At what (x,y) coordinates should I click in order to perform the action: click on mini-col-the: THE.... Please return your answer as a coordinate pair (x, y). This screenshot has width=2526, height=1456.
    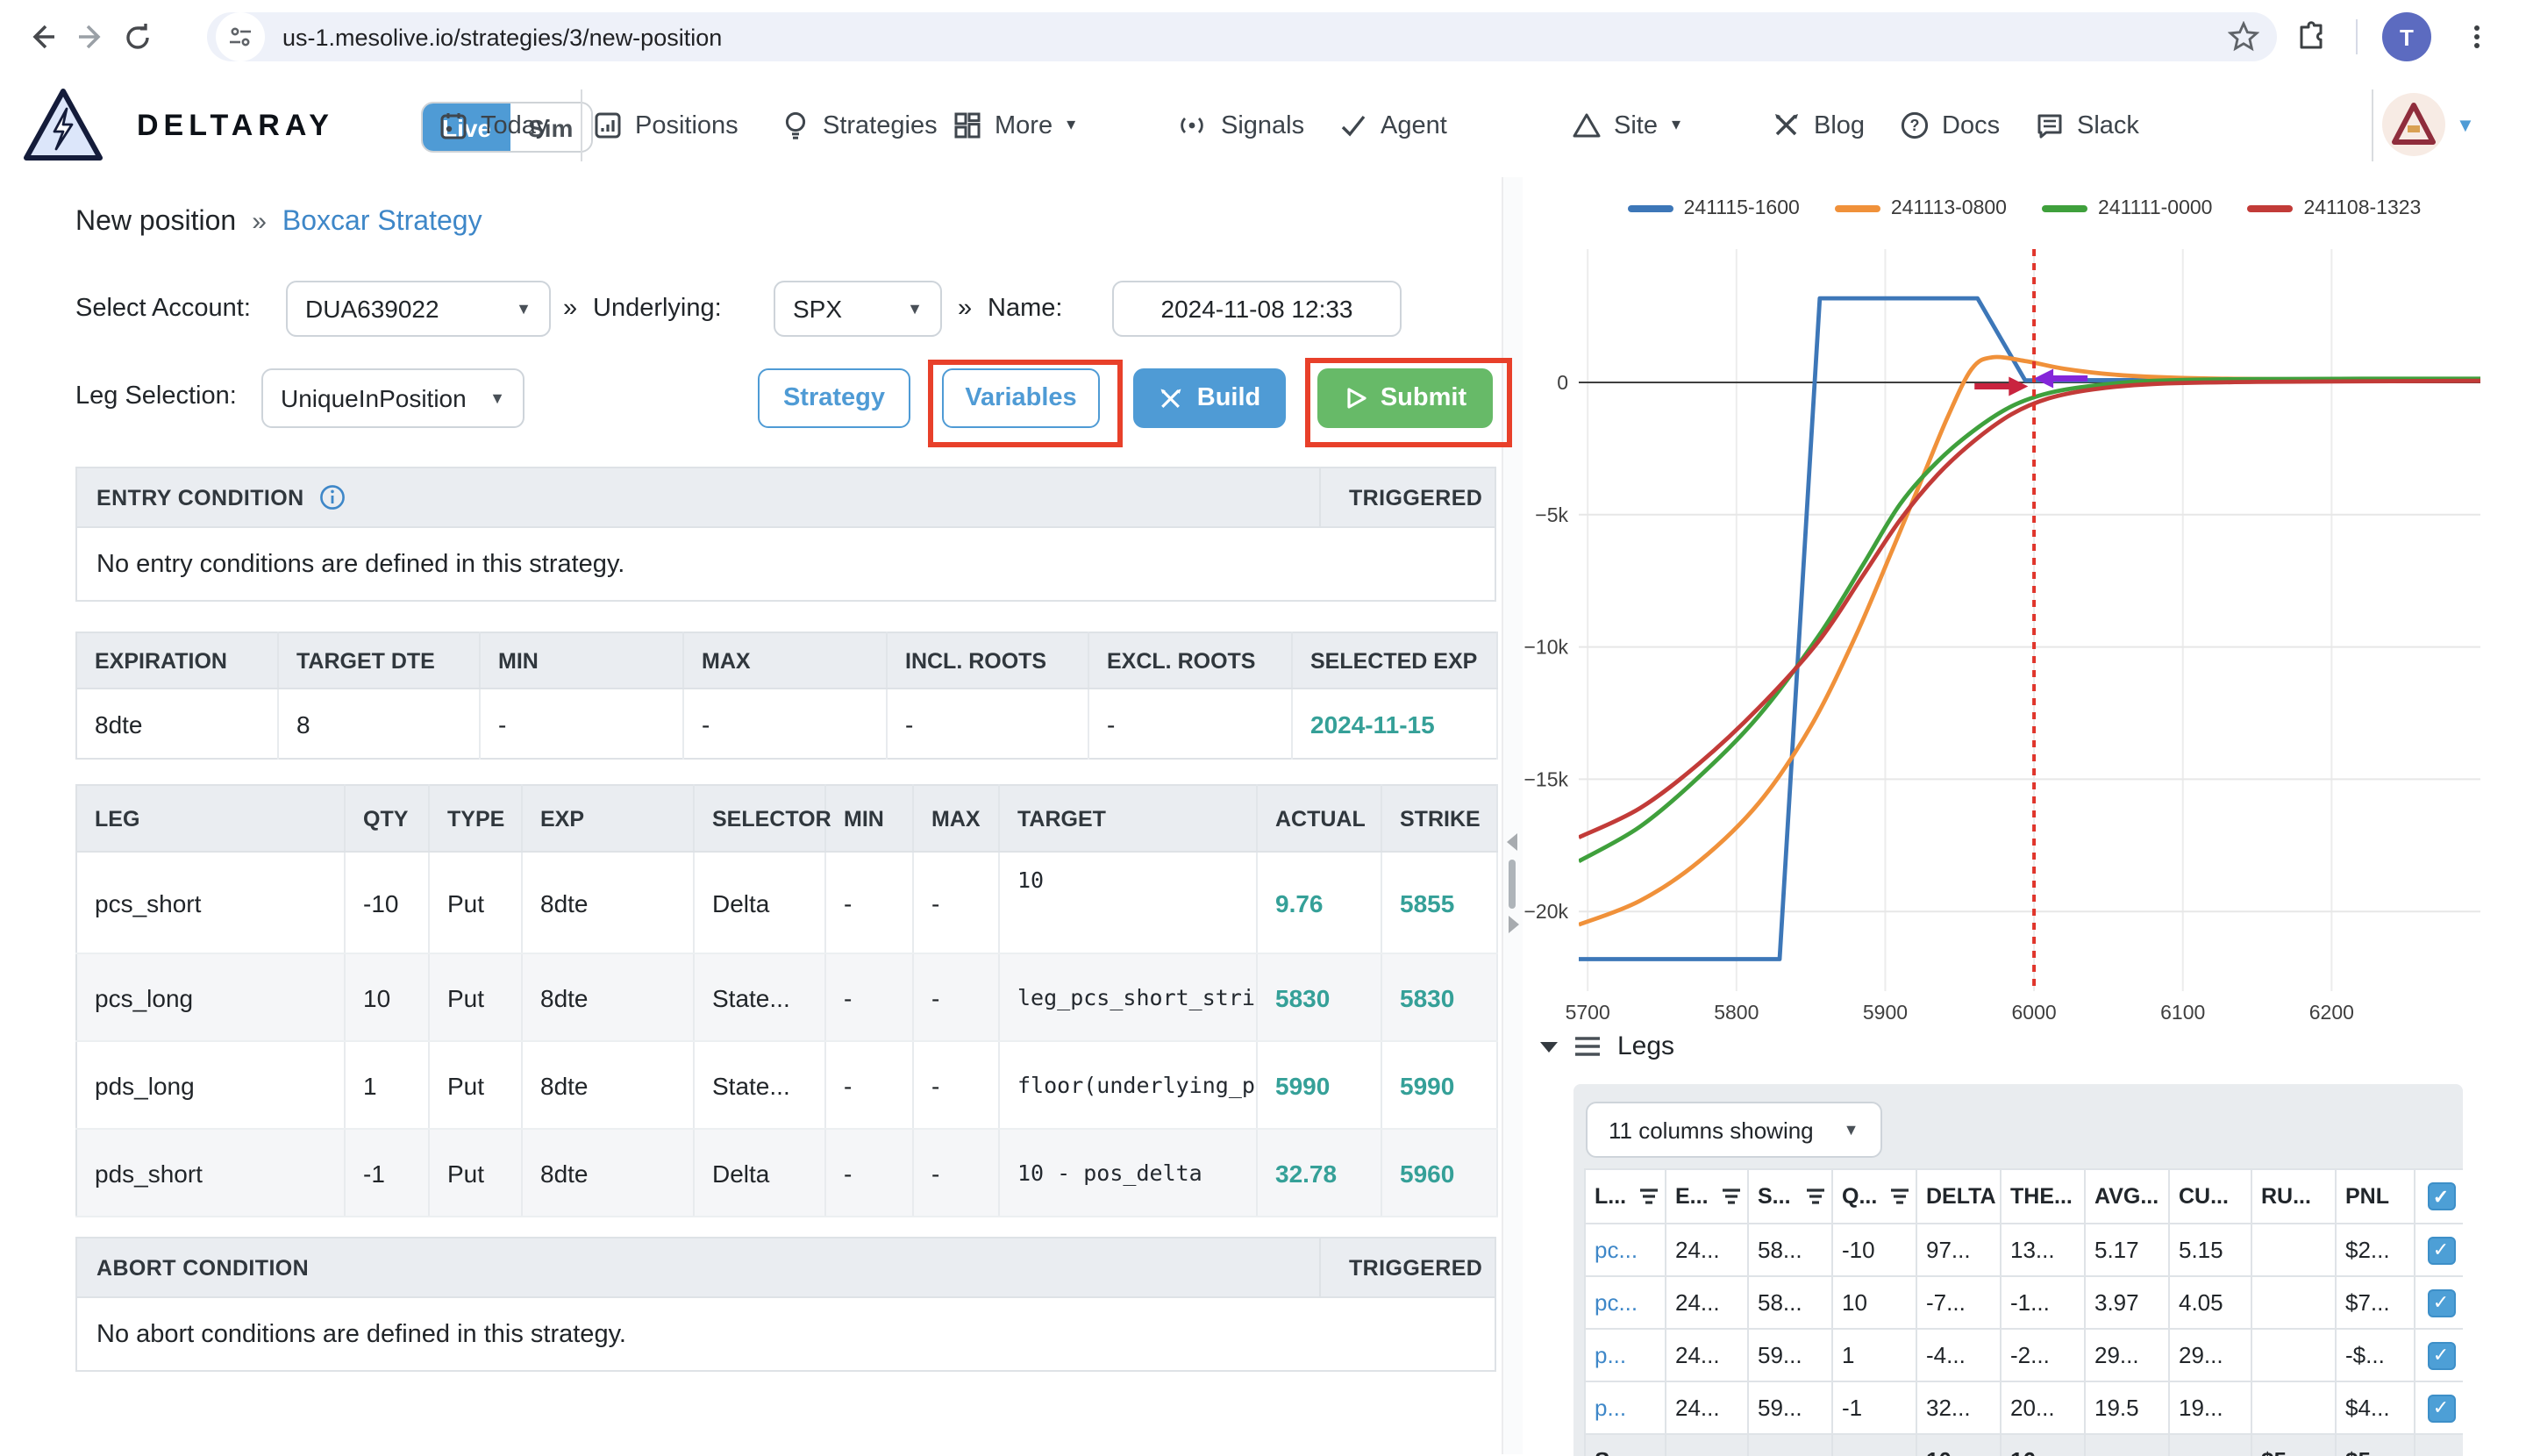
    Looking at the image, I should click on (2043, 1196).